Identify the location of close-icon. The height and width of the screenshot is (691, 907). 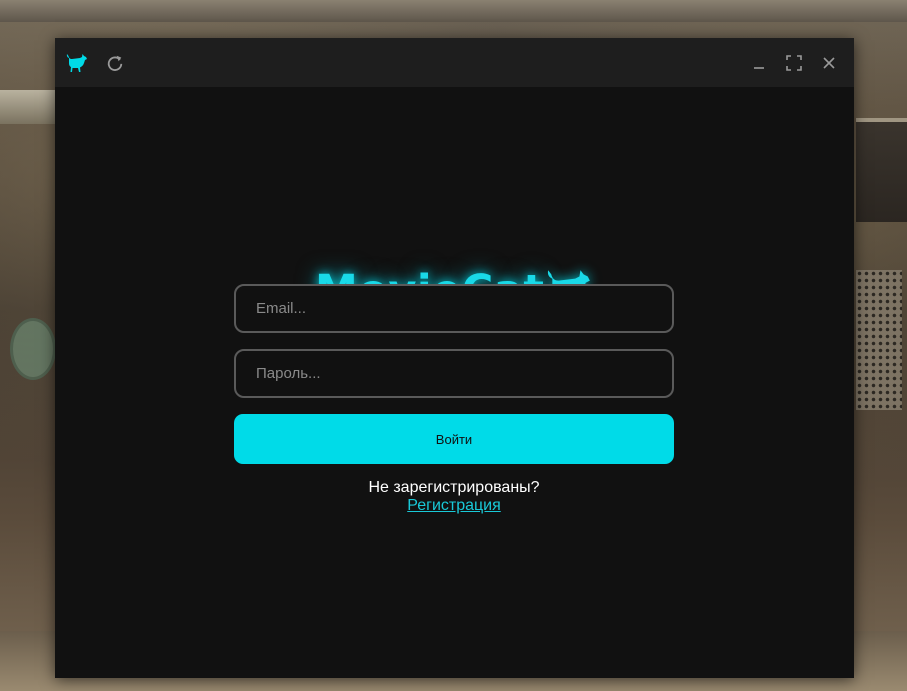
(829, 63).